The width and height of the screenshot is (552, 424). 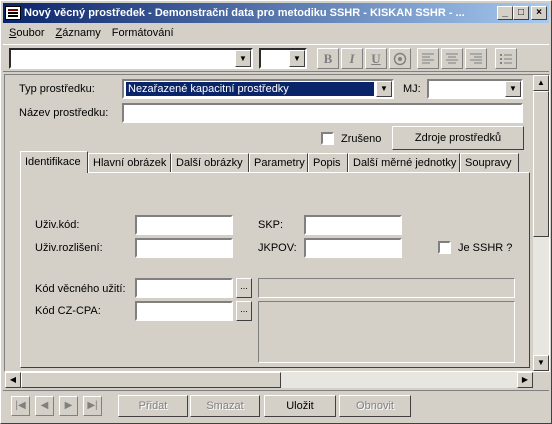 I want to click on menu-formatovani: Formátování, so click(x=142, y=34).